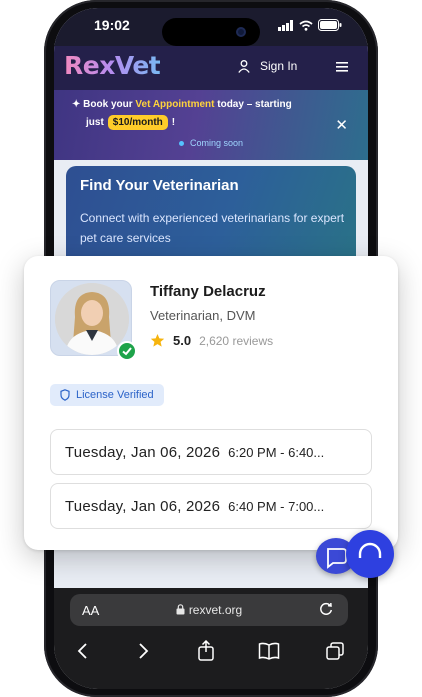  Describe the element at coordinates (211, 638) in the screenshot. I see `browser-toolbar: AA rexvet.org` at that location.